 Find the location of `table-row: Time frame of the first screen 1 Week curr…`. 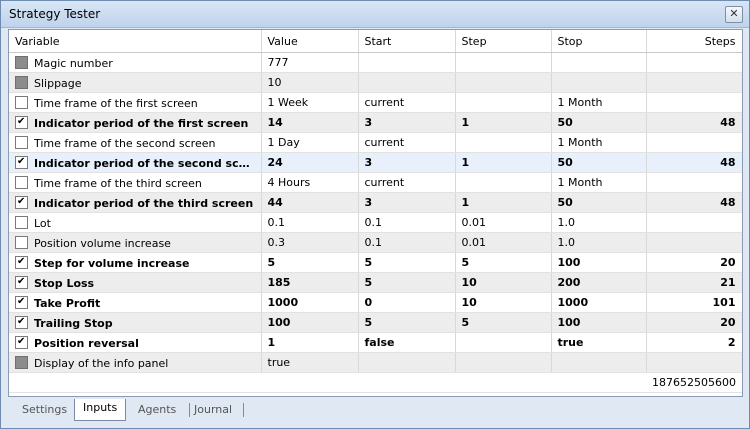

table-row: Time frame of the first screen 1 Week curr… is located at coordinates (375, 102).